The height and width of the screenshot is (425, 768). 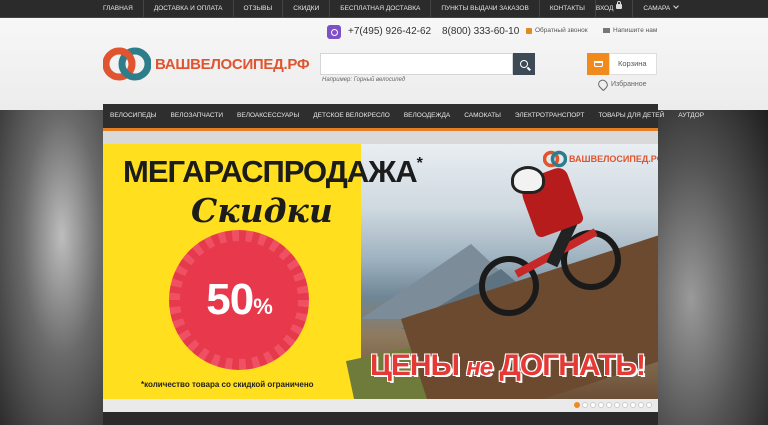 I want to click on envelope-icon, so click(x=606, y=30).